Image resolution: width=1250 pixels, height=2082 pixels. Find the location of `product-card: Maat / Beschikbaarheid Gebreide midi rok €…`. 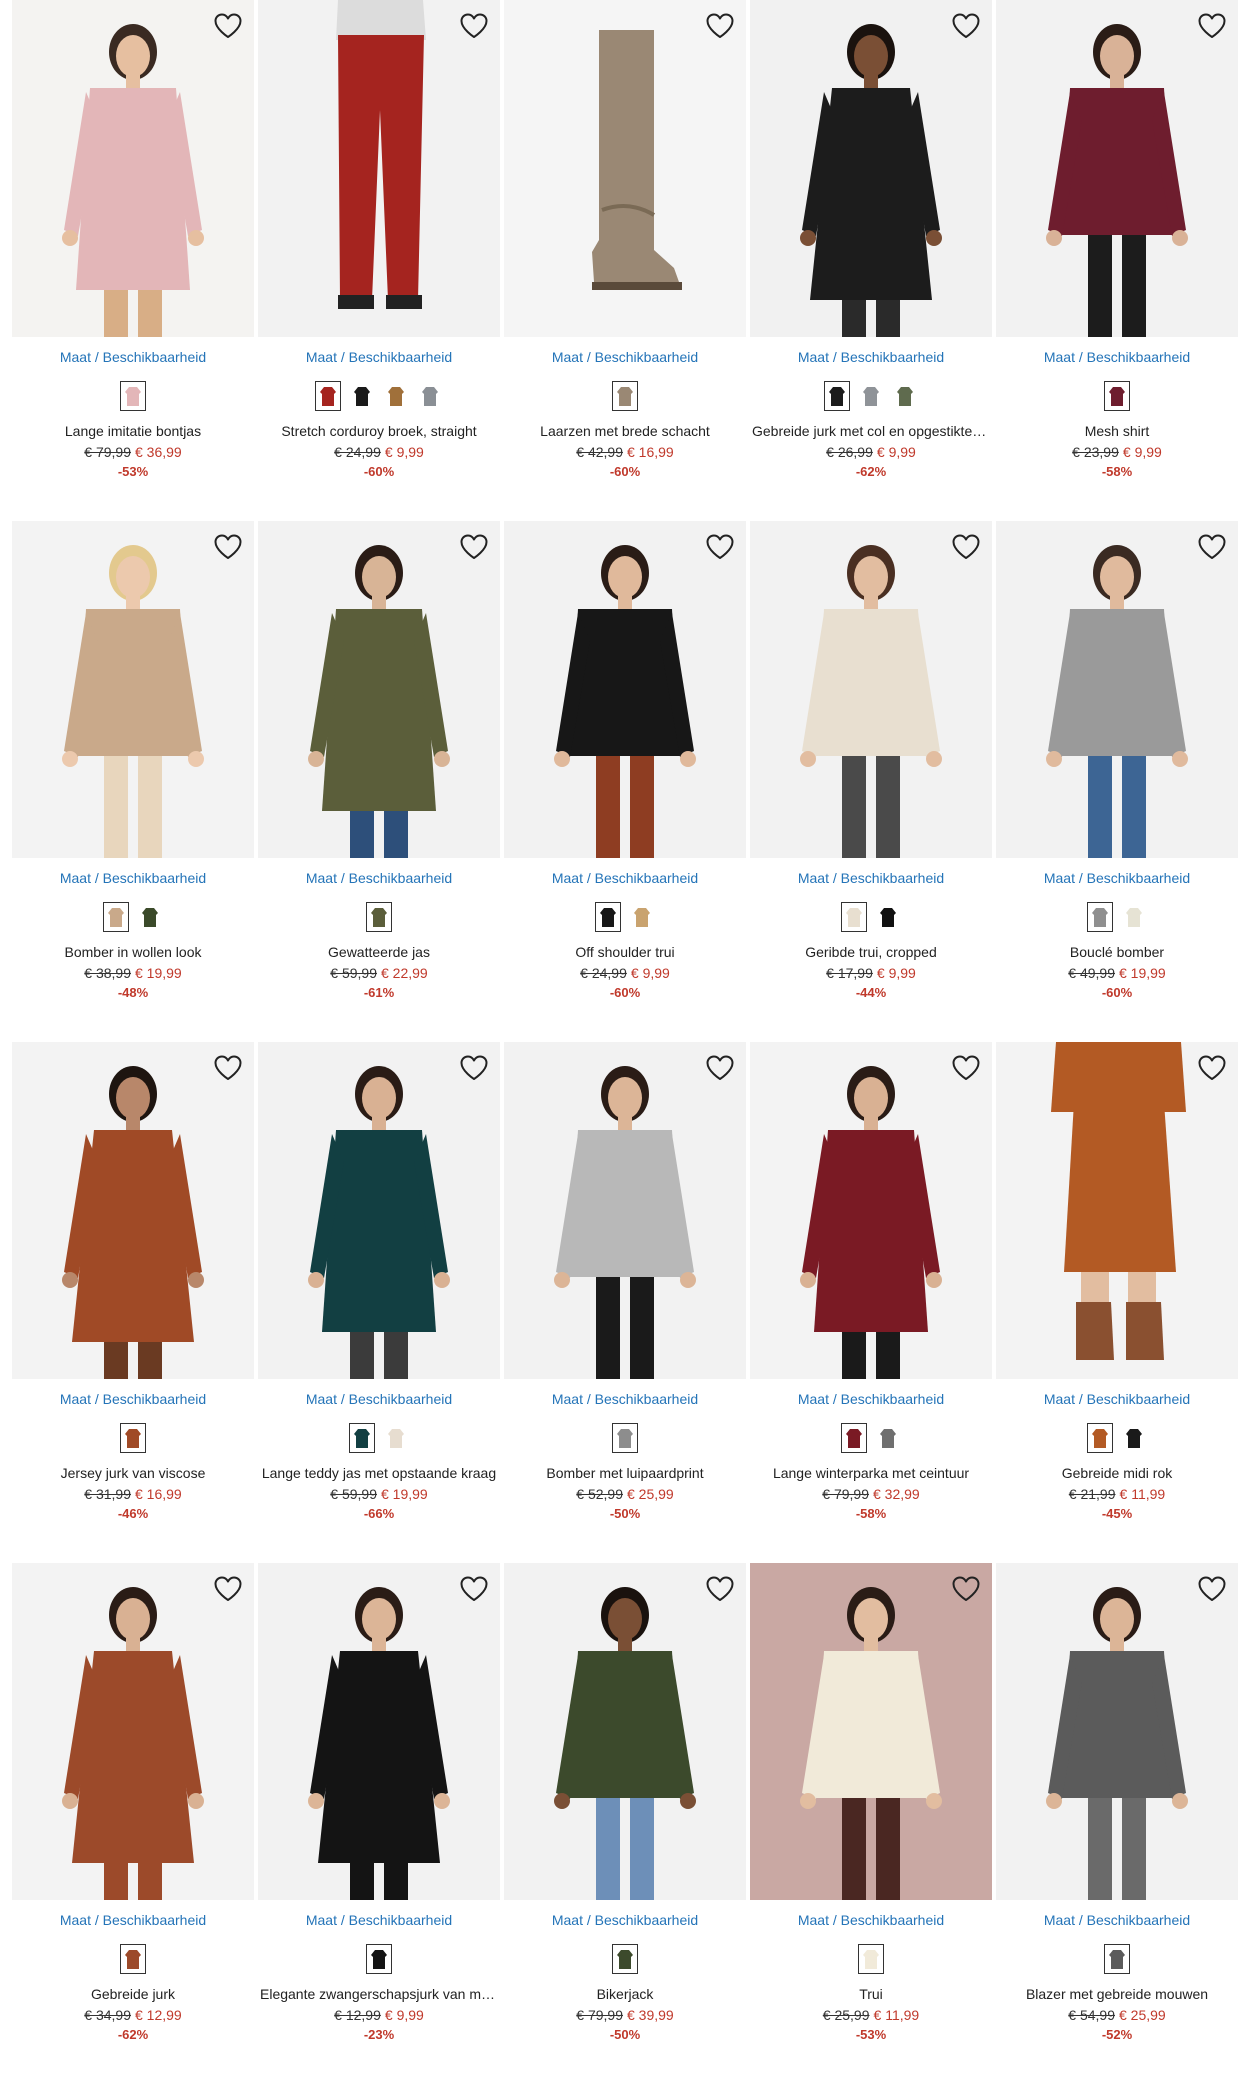

product-card: Maat / Beschikbaarheid Gebreide midi rok €… is located at coordinates (1117, 1282).